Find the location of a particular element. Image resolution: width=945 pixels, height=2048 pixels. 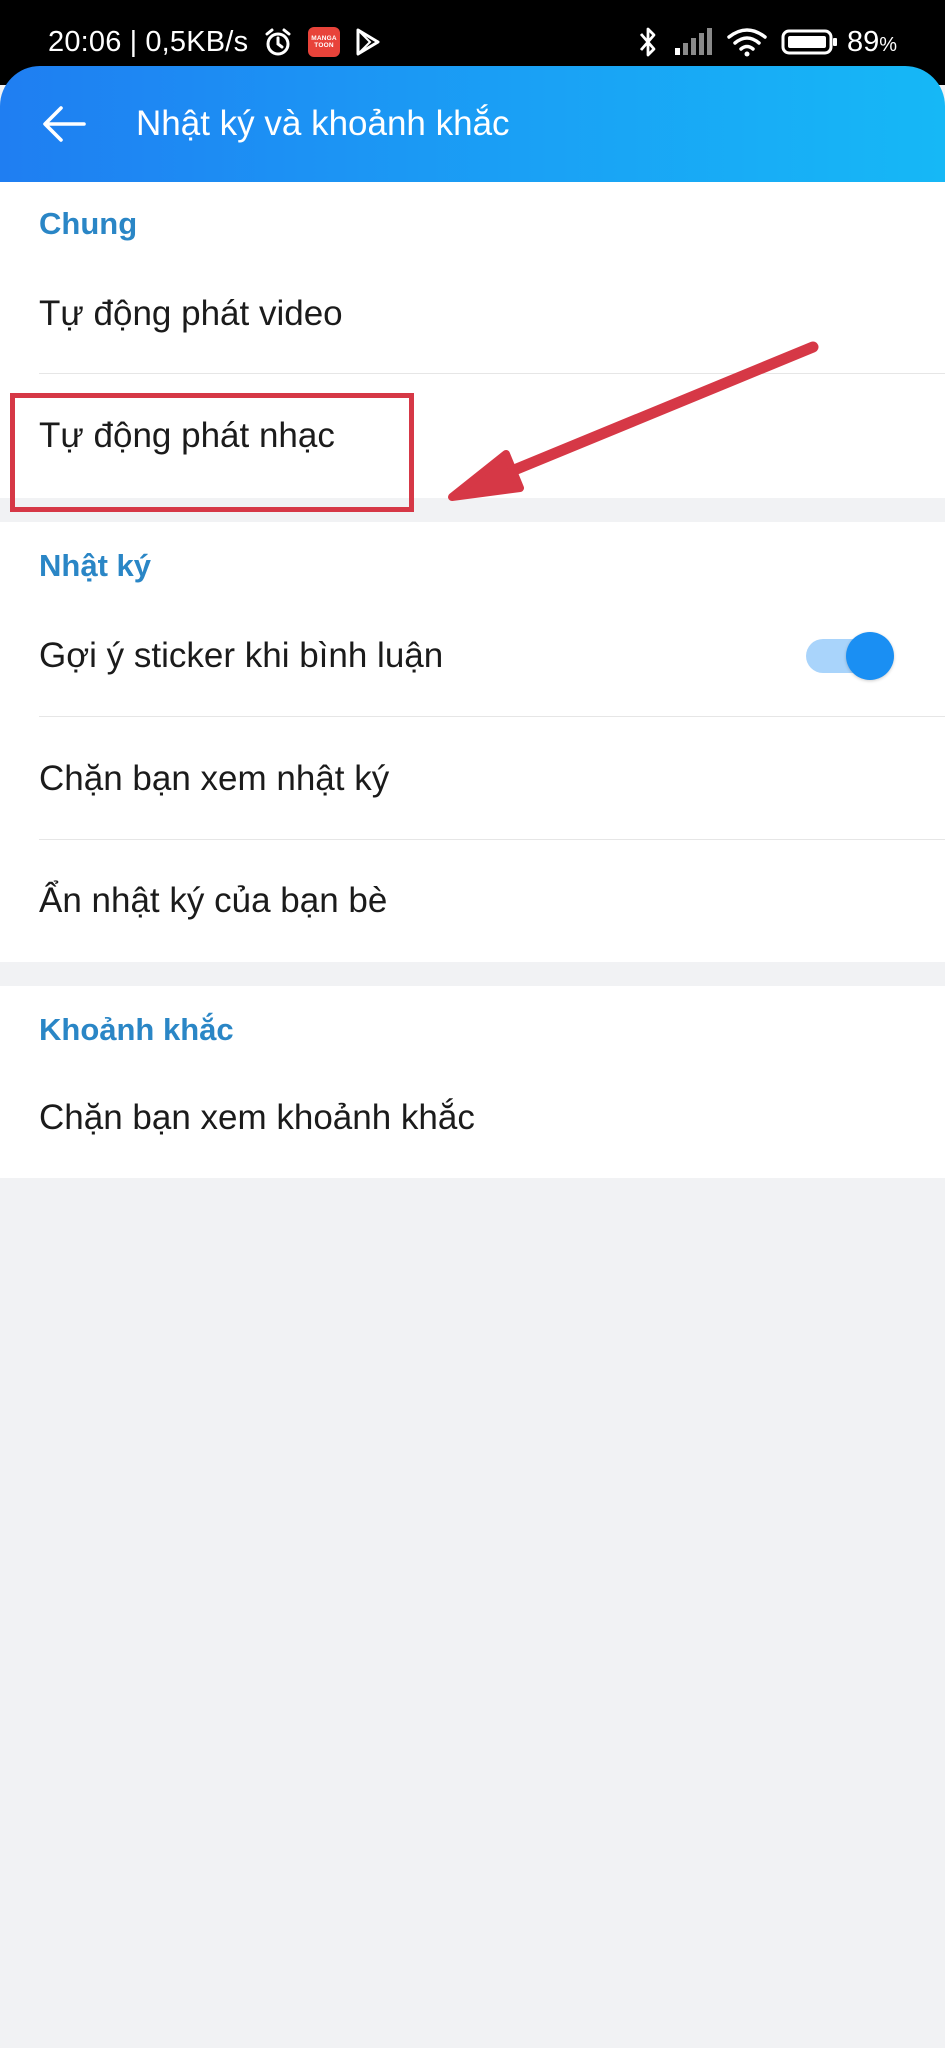

battery-icon is located at coordinates (810, 42).